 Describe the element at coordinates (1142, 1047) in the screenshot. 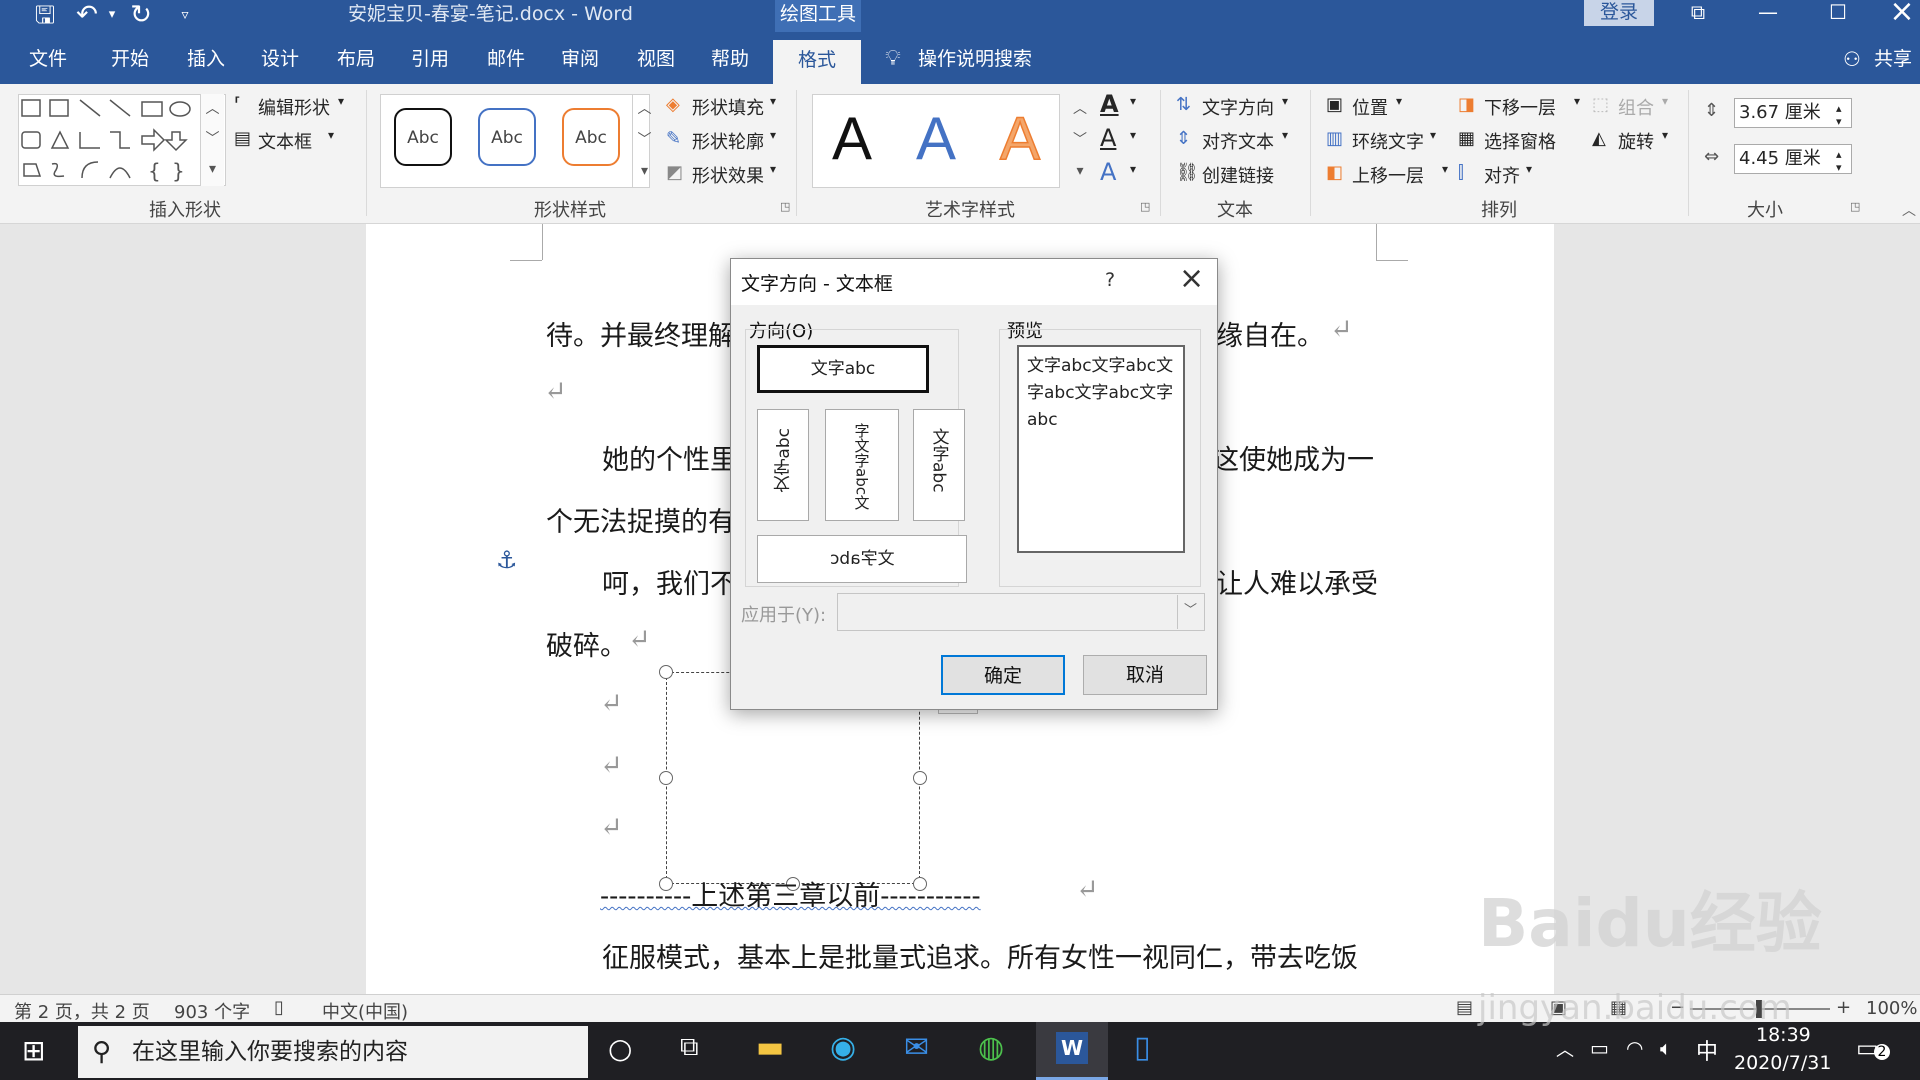

I see `phone-app-icon: ▯` at that location.